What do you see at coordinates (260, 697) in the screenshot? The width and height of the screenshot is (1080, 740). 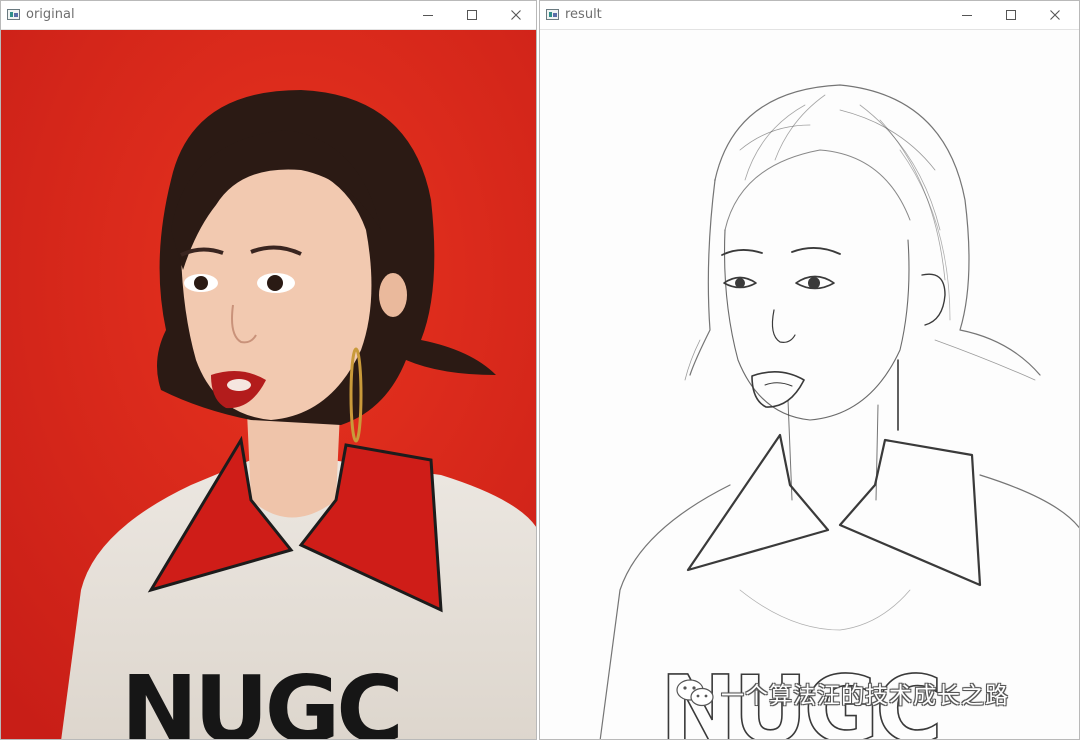 I see `svg-text: NUGC` at bounding box center [260, 697].